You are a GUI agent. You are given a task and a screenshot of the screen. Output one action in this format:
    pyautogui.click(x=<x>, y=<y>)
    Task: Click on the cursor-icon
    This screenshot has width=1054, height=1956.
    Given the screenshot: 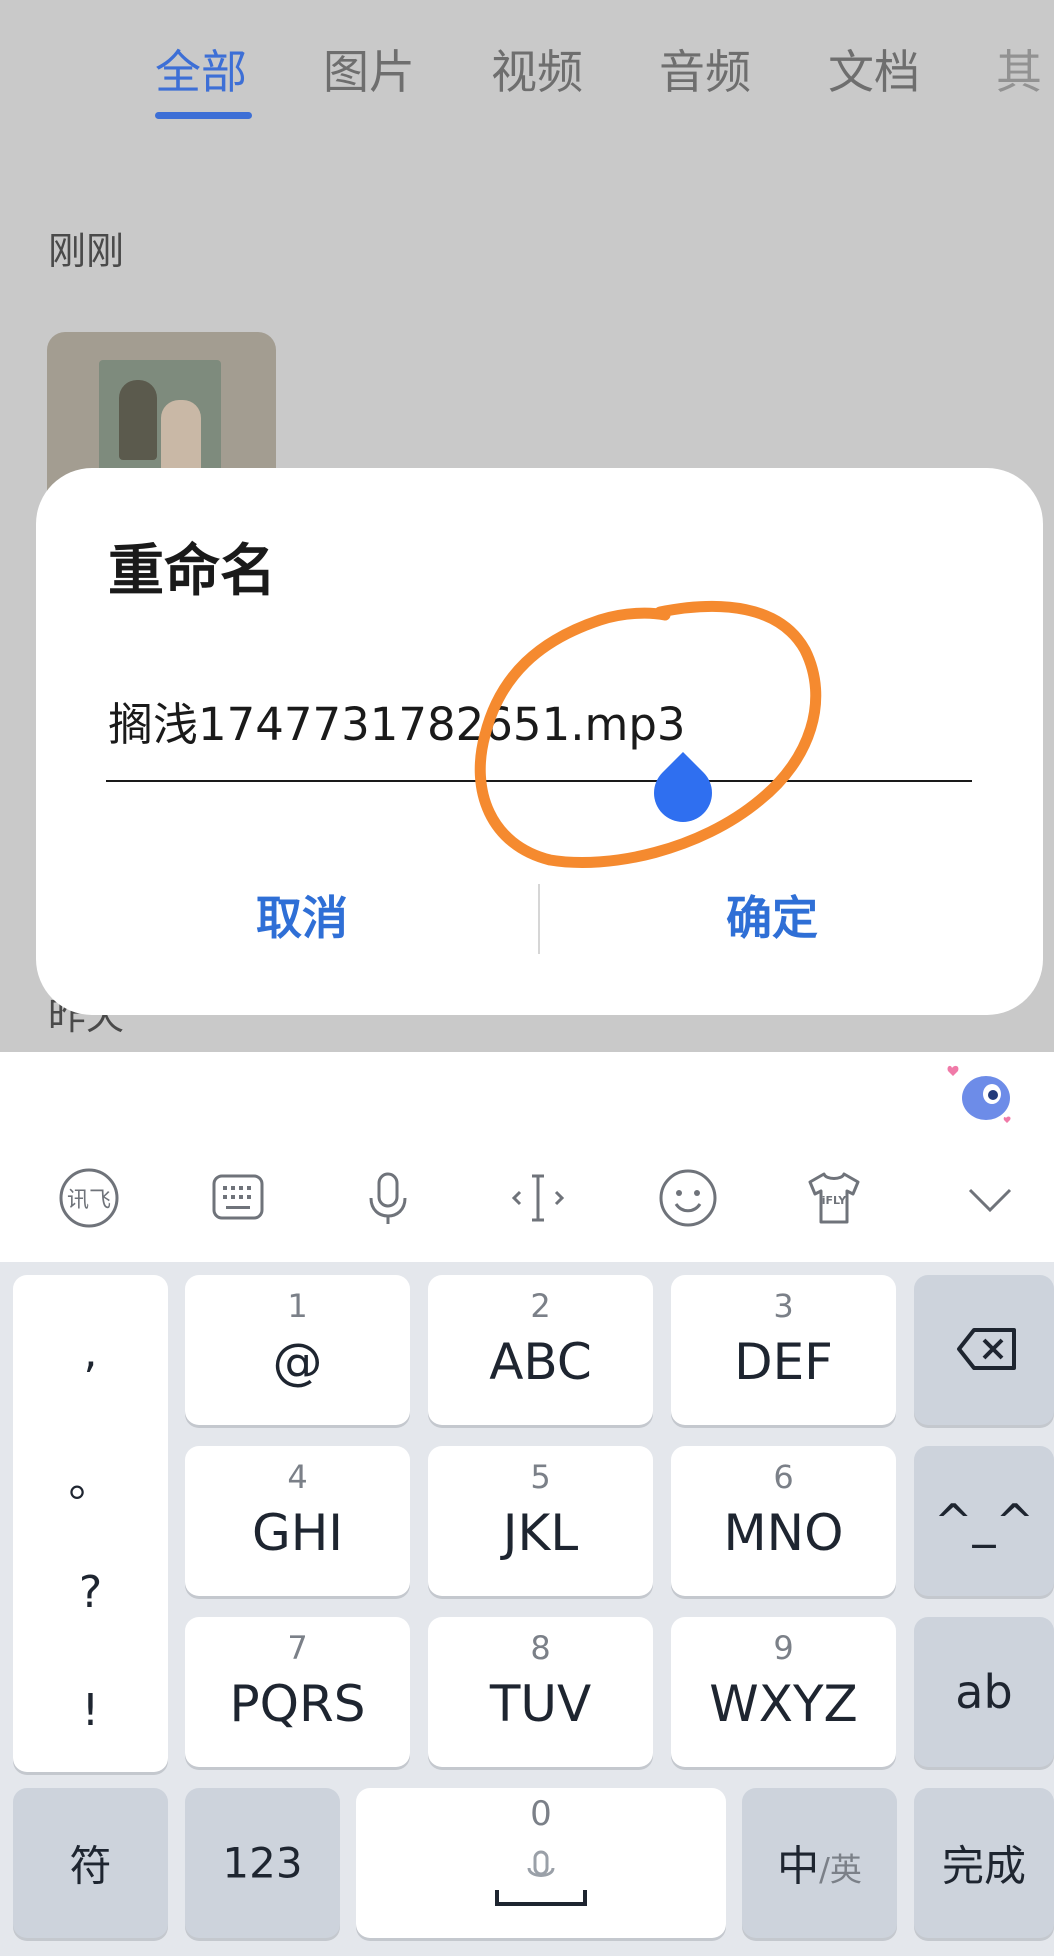 What is the action you would take?
    pyautogui.click(x=538, y=1198)
    